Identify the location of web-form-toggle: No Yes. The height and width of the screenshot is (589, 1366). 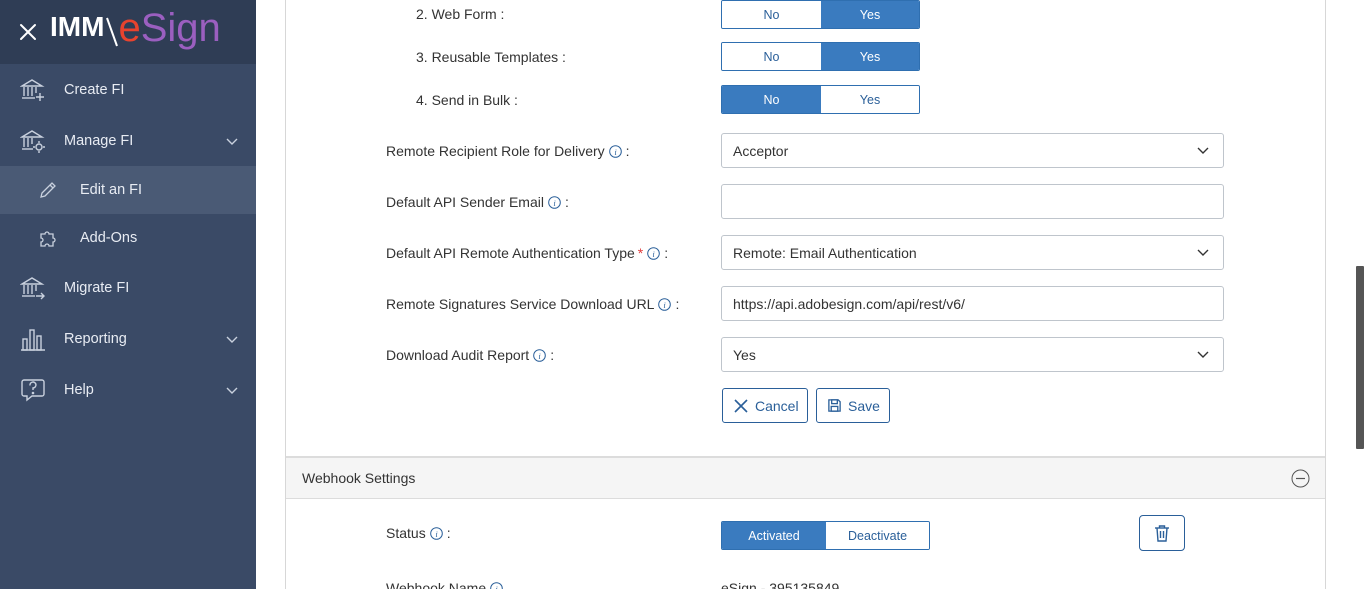
(820, 14).